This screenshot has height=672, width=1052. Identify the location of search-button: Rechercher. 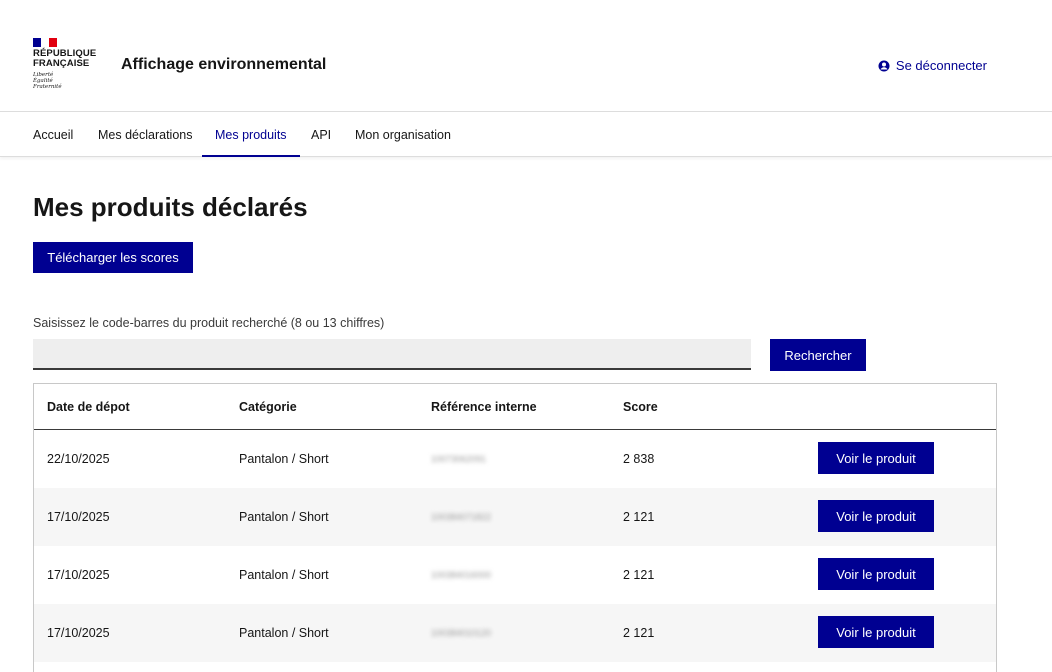
(818, 355).